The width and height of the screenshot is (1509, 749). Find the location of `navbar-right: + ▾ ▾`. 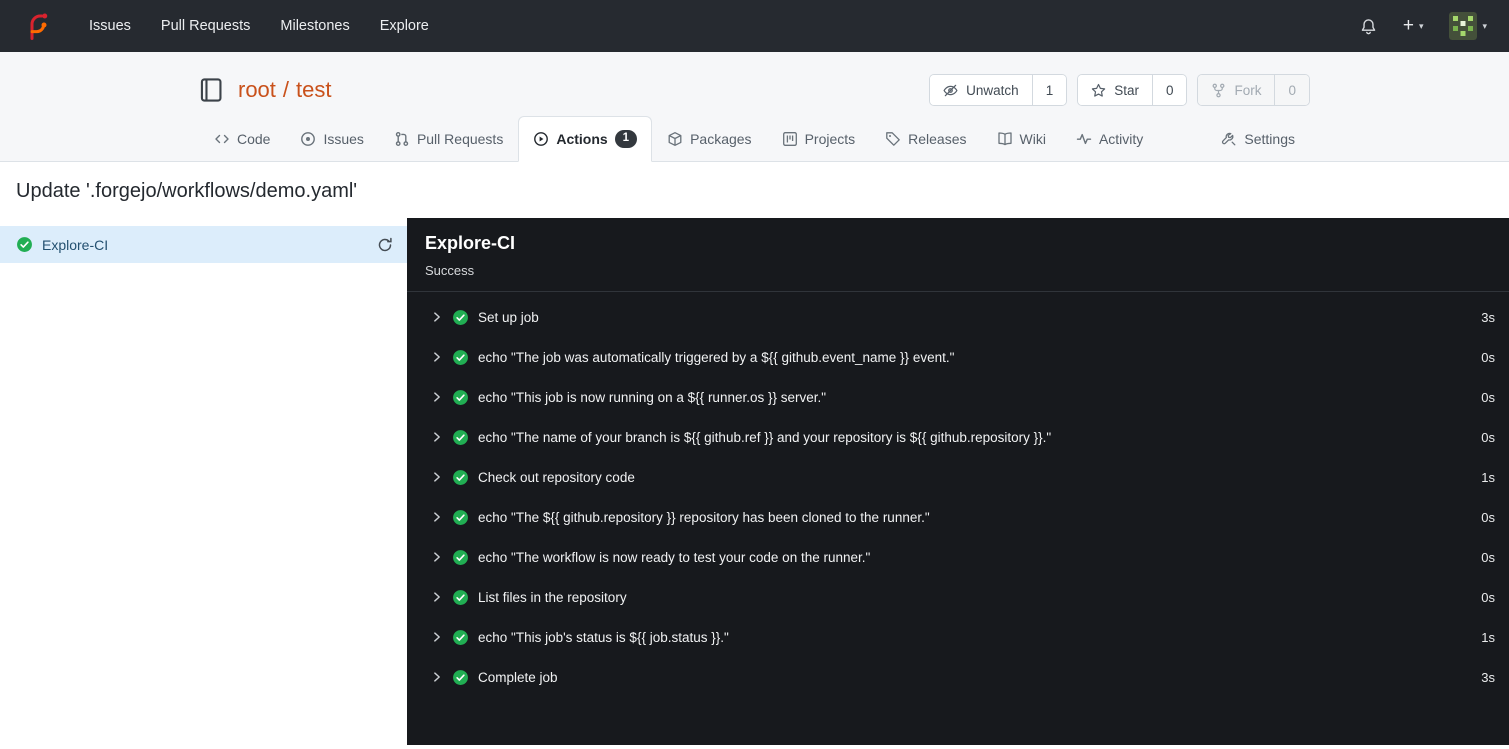

navbar-right: + ▾ ▾ is located at coordinates (1423, 26).